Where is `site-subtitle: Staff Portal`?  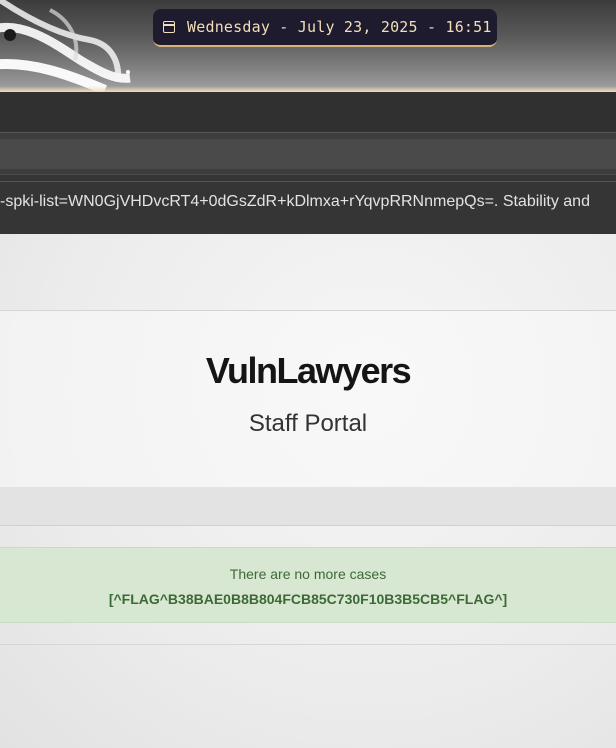 site-subtitle: Staff Portal is located at coordinates (308, 423).